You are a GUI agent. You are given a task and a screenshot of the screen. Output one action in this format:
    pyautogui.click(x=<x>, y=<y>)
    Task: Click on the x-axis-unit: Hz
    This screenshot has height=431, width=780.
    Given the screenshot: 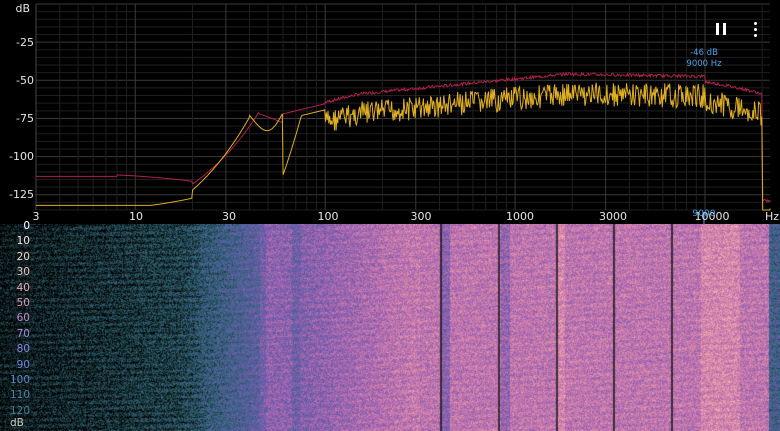 What is the action you would take?
    pyautogui.click(x=772, y=216)
    